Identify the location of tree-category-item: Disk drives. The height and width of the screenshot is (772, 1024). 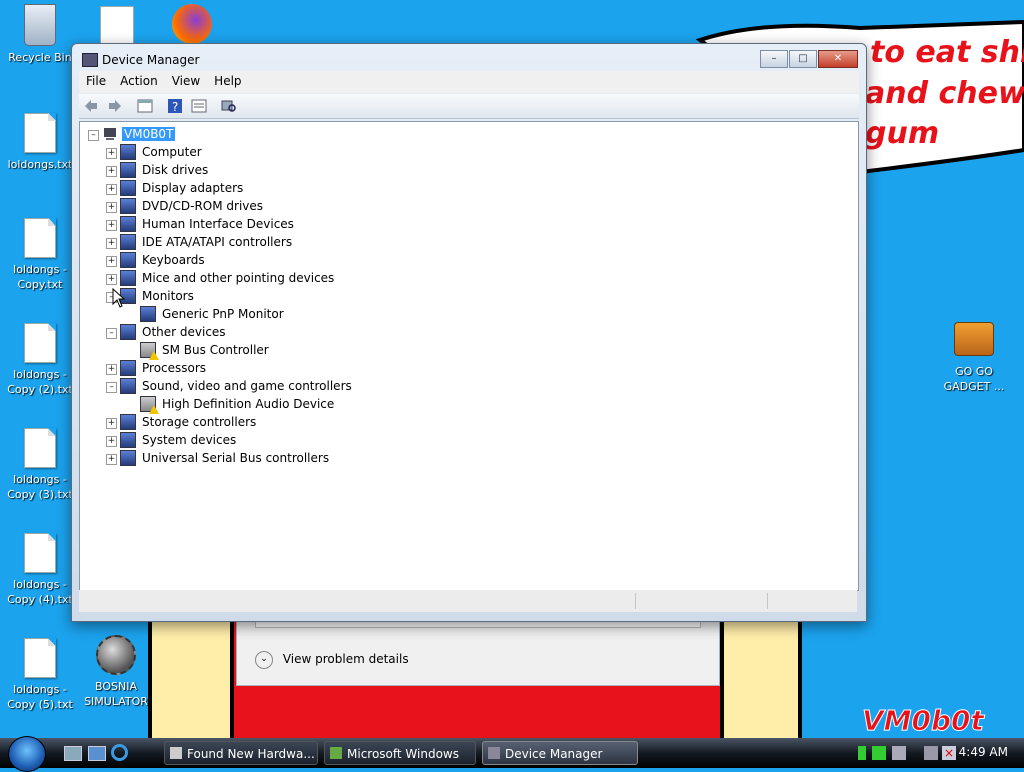
(175, 170).